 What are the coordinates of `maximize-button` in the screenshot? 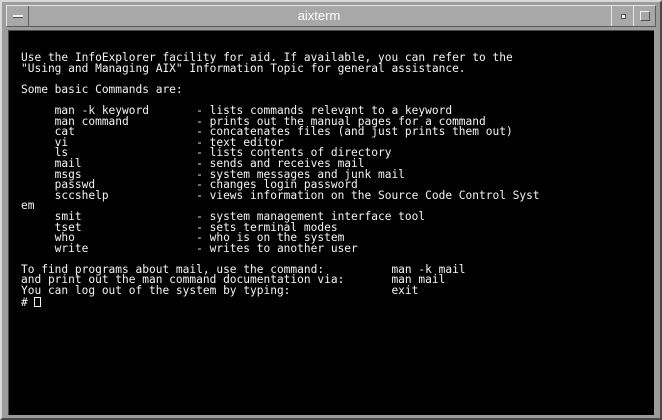 It's located at (644, 16).